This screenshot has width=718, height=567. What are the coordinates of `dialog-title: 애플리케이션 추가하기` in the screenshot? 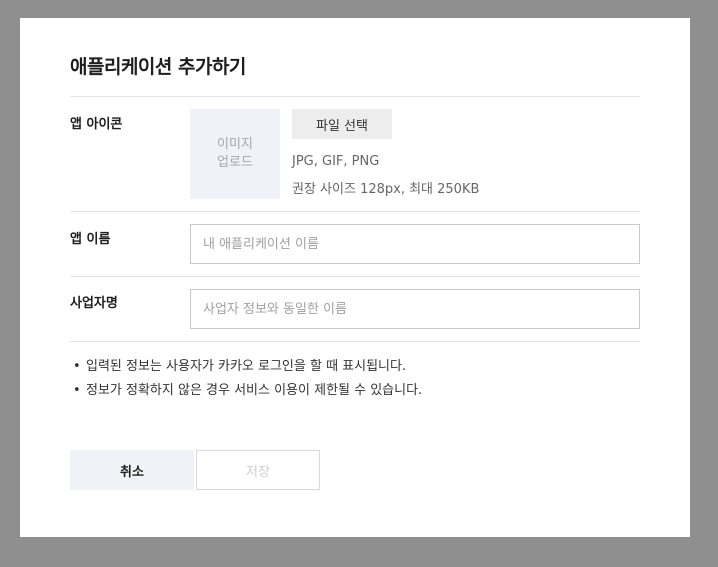 It's located at (158, 67).